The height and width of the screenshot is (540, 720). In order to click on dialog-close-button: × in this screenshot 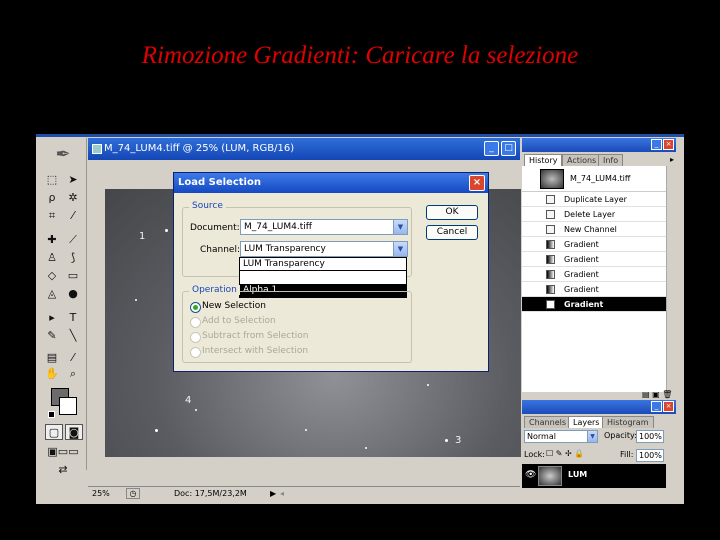, I will do `click(477, 183)`.